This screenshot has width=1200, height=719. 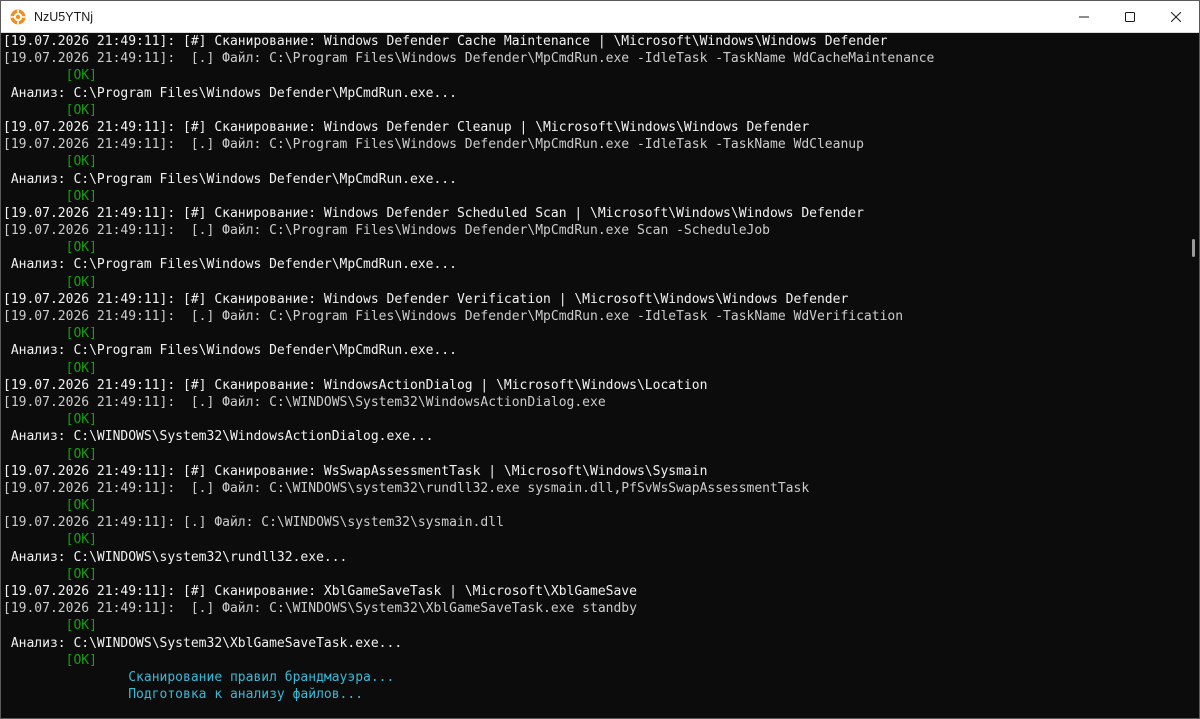 I want to click on minimize-icon, so click(x=1084, y=17).